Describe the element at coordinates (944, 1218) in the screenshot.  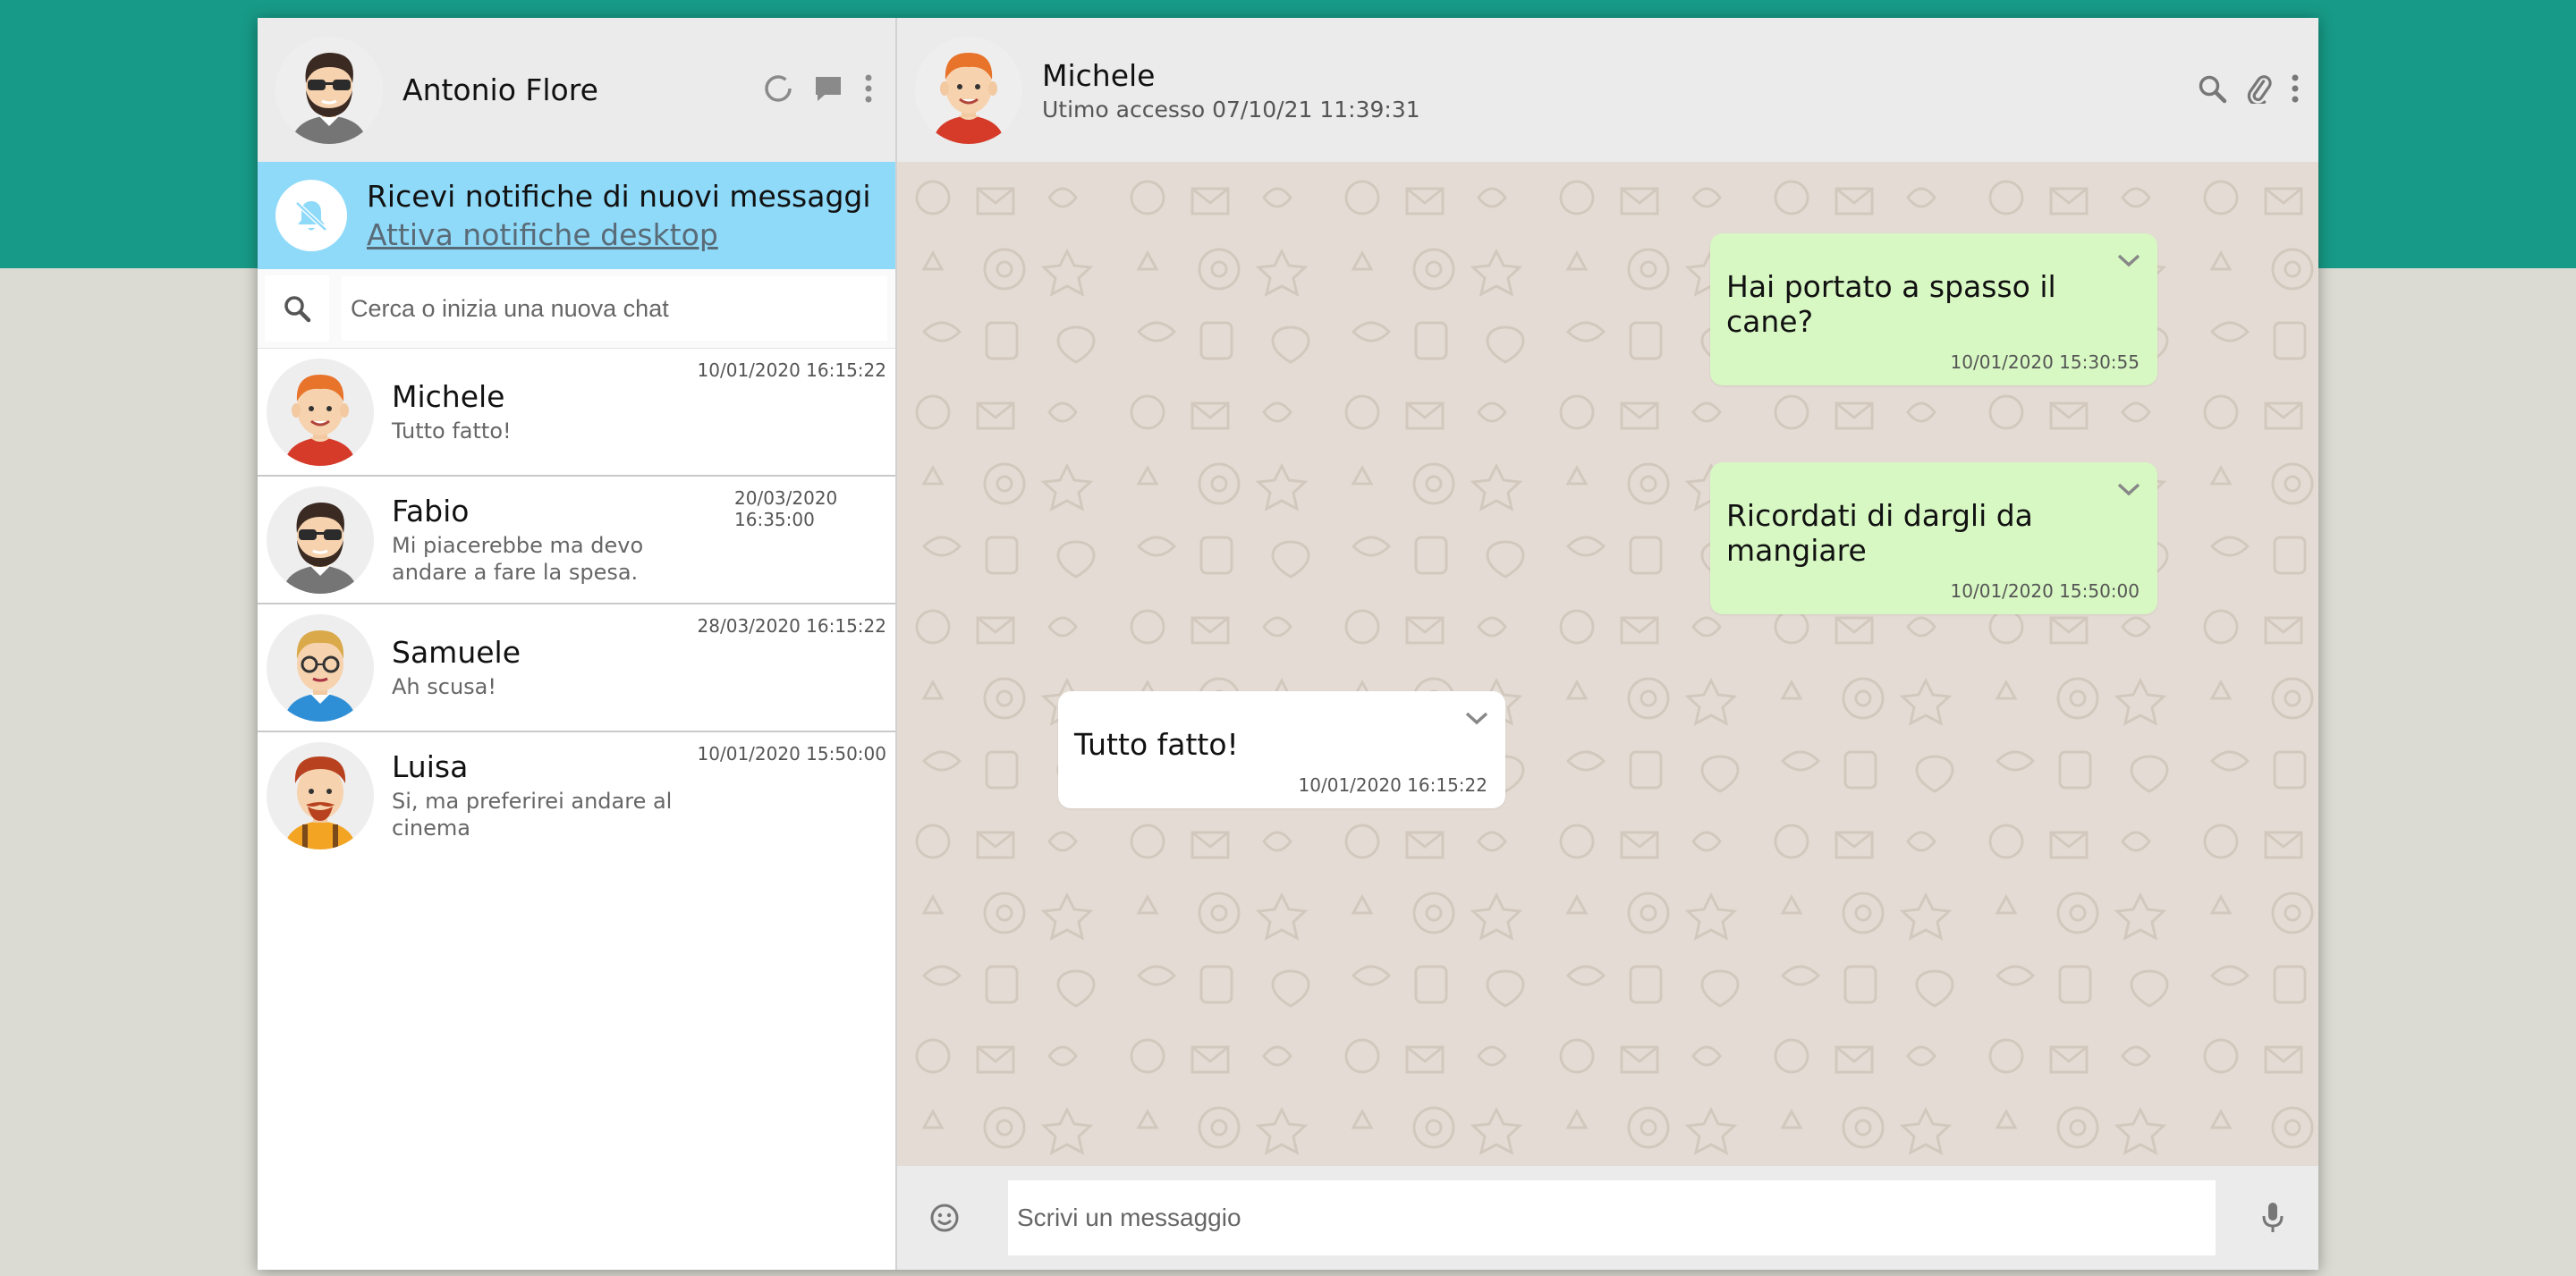
I see `smiley-icon` at that location.